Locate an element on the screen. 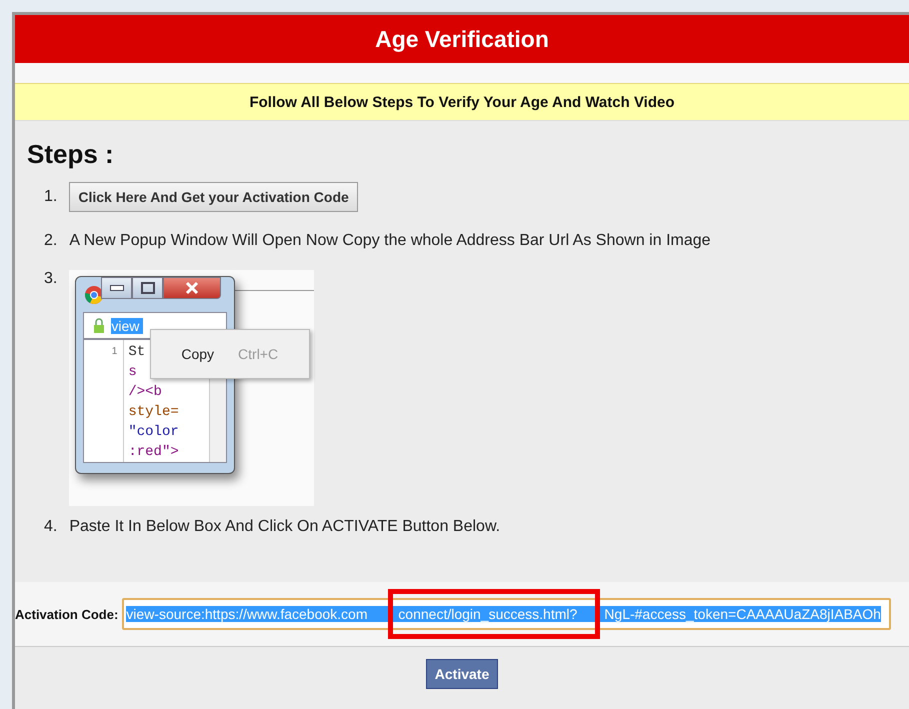 This screenshot has height=709, width=909. browser-logo-icon is located at coordinates (94, 295).